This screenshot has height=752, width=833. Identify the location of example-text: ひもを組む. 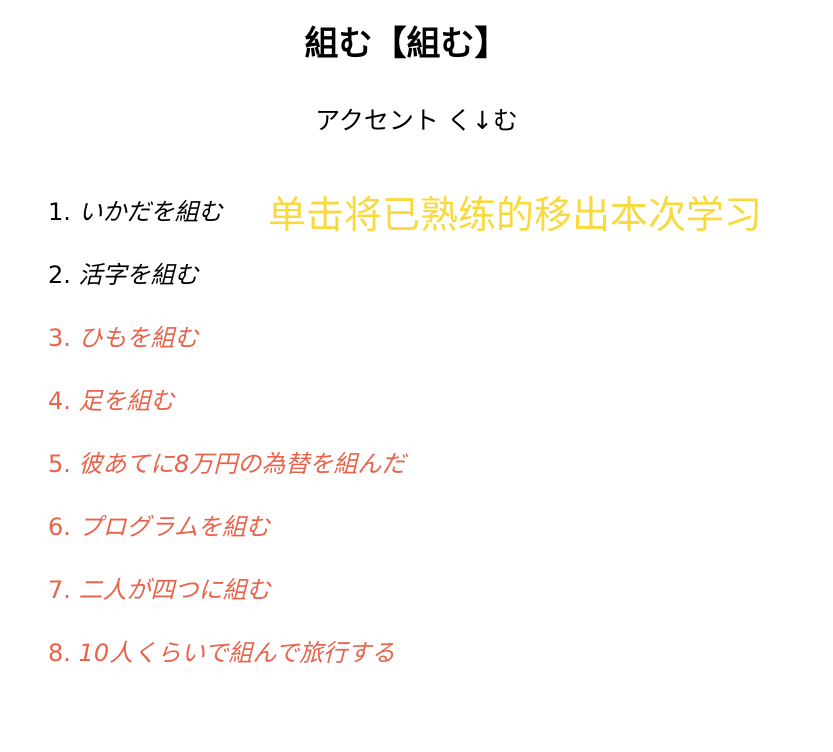
(138, 338).